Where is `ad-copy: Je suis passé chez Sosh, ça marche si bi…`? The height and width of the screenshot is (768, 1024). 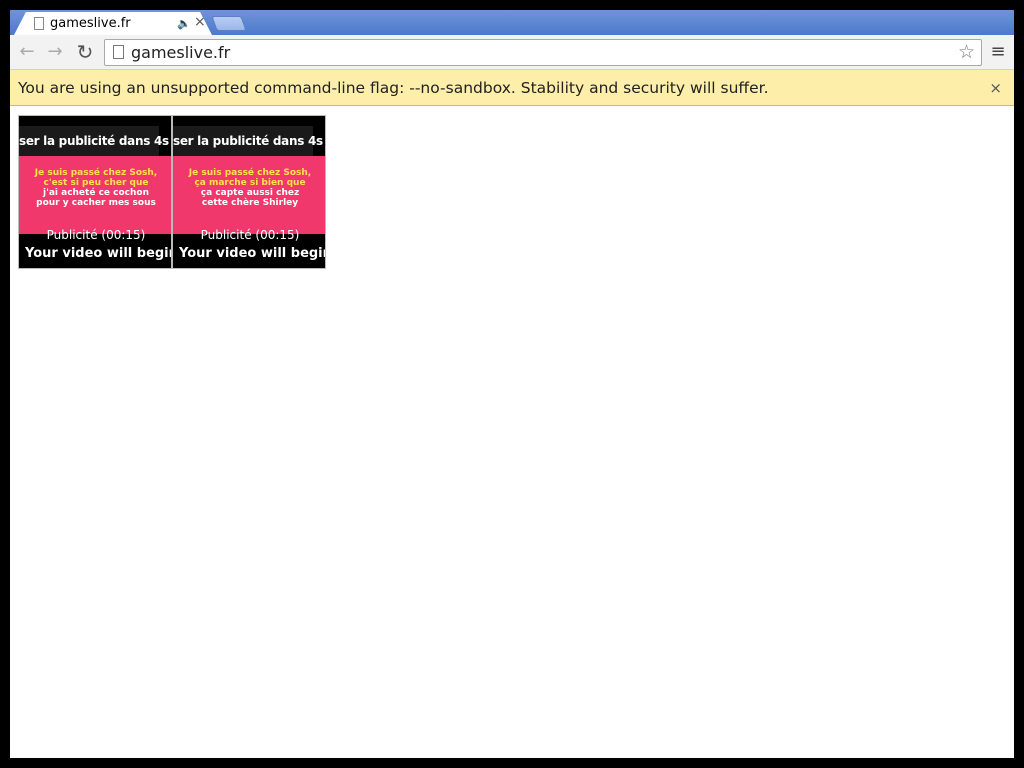 ad-copy: Je suis passé chez Sosh, ça marche si bi… is located at coordinates (250, 188).